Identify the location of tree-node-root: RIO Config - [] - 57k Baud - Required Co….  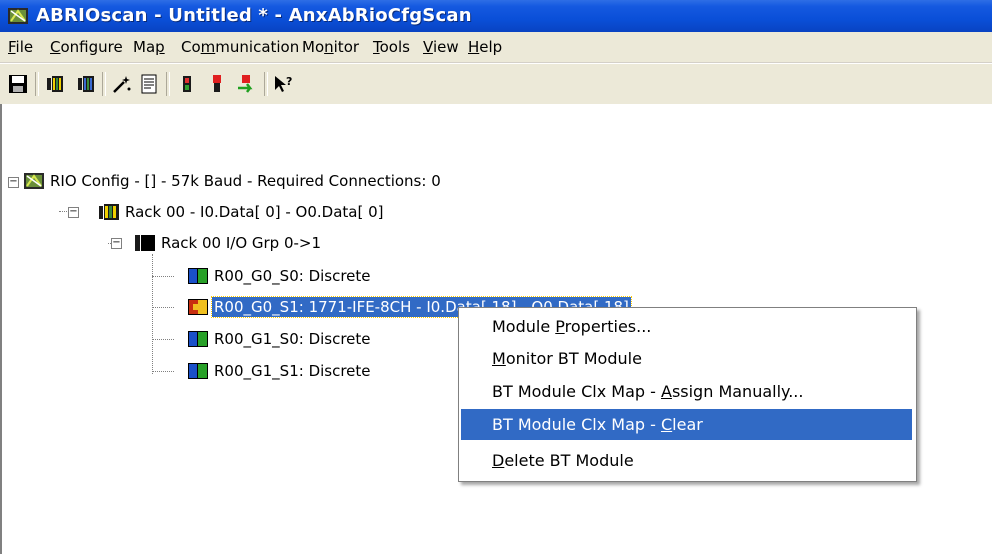
(233, 181).